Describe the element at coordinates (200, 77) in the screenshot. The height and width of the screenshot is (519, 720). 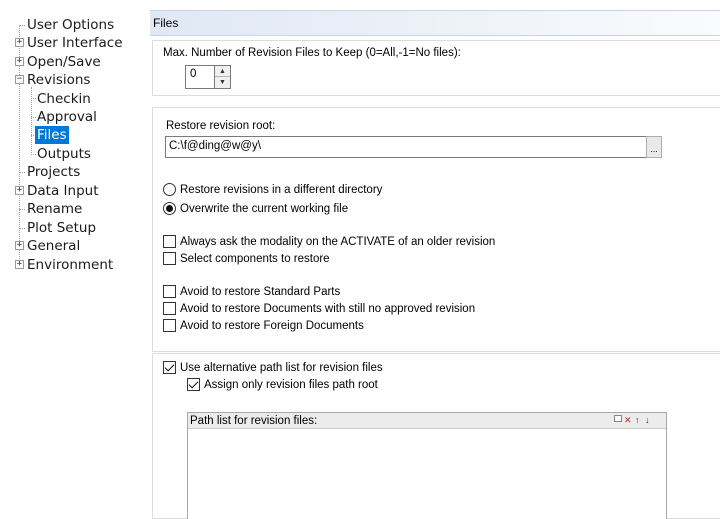
I see `max-revisions-input: 0` at that location.